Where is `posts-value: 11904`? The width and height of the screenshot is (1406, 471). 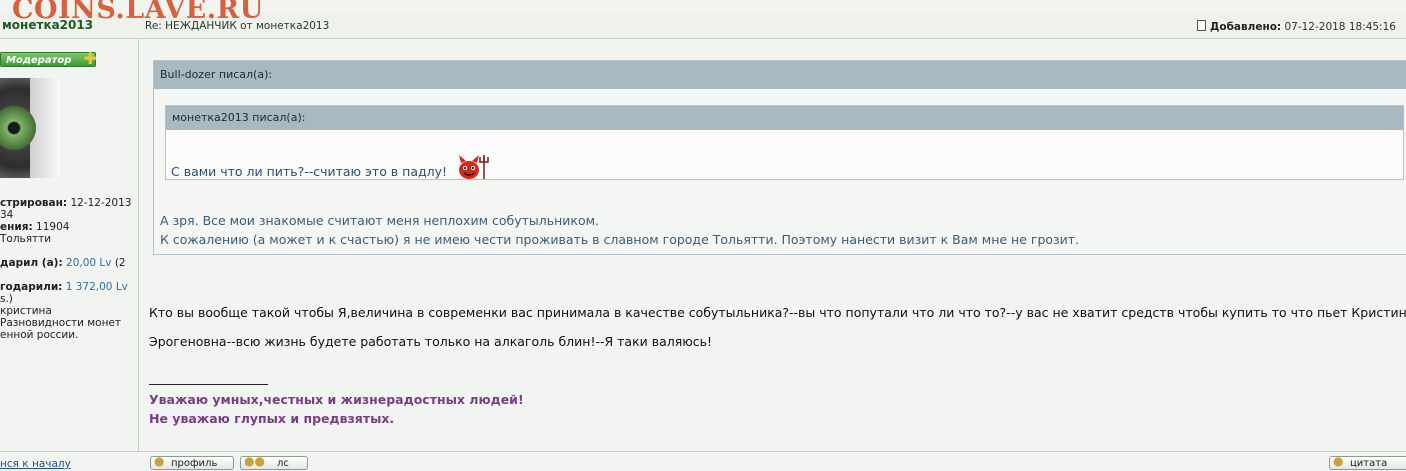 posts-value: 11904 is located at coordinates (53, 227).